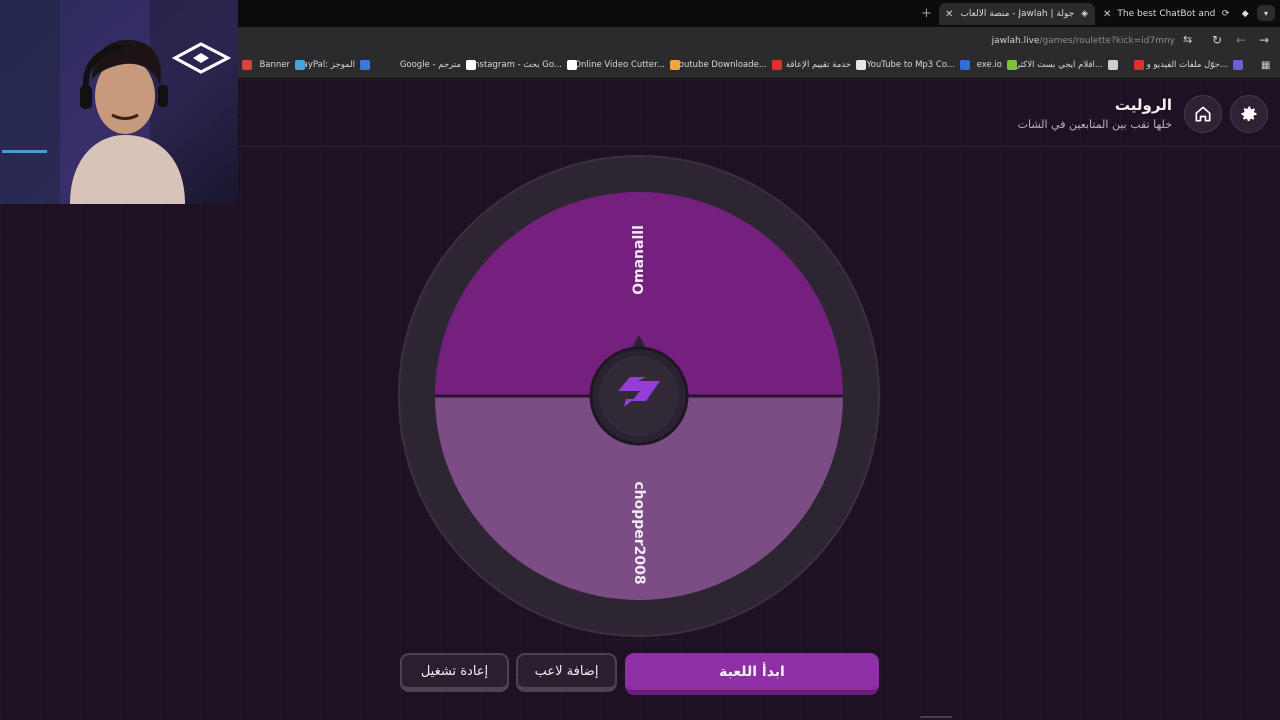 The image size is (1280, 720). I want to click on url-host: jawlah.live, so click(1015, 41).